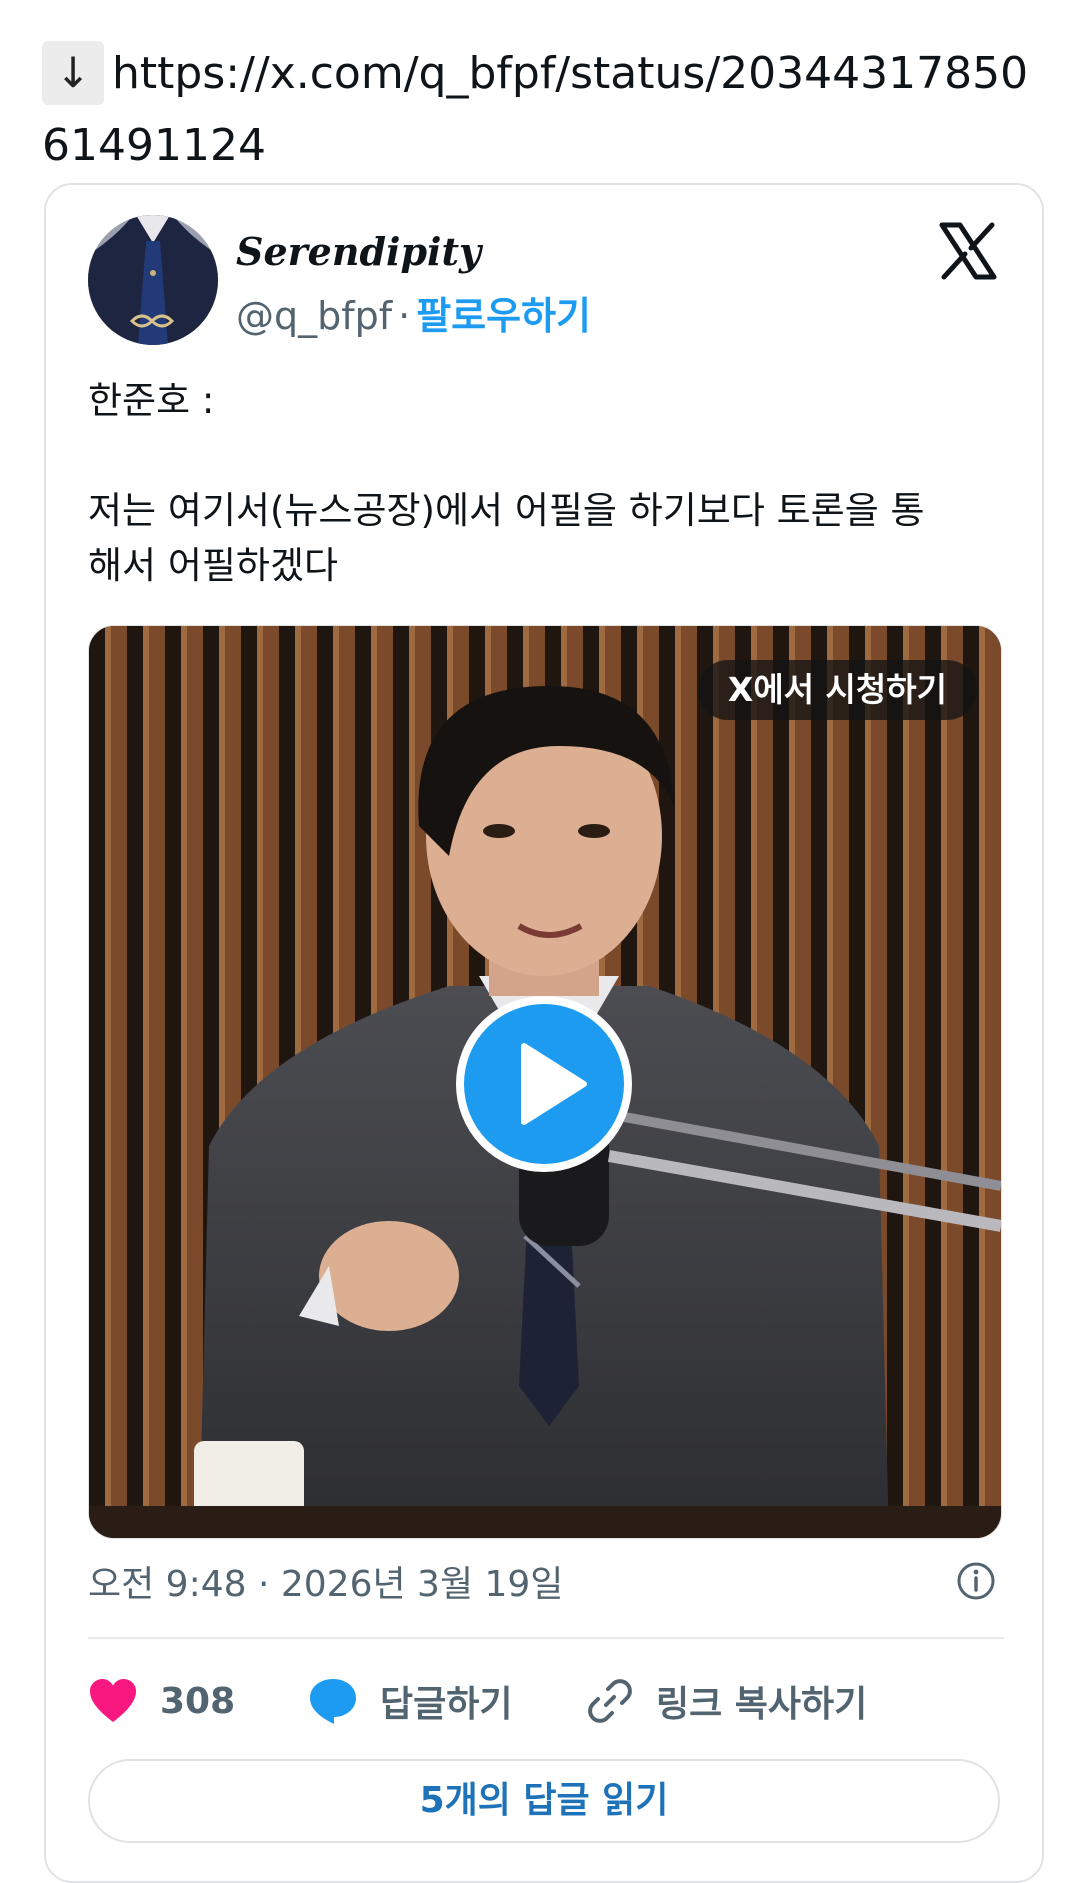  What do you see at coordinates (153, 280) in the screenshot?
I see `avatar` at bounding box center [153, 280].